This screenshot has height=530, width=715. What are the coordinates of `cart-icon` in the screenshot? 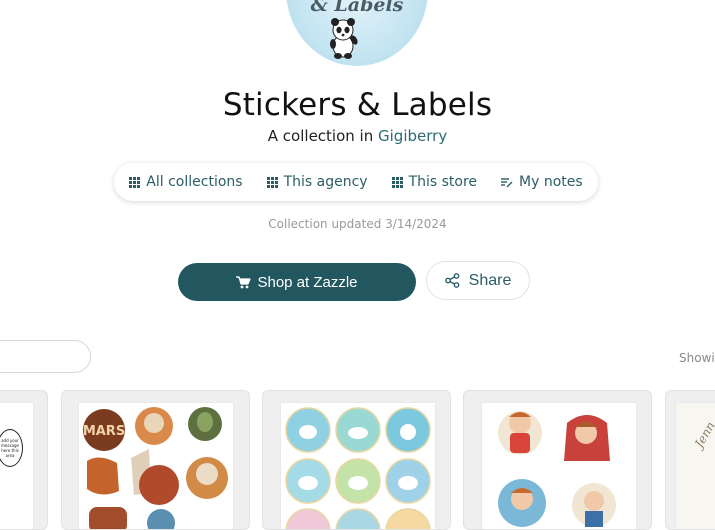 It's located at (244, 281).